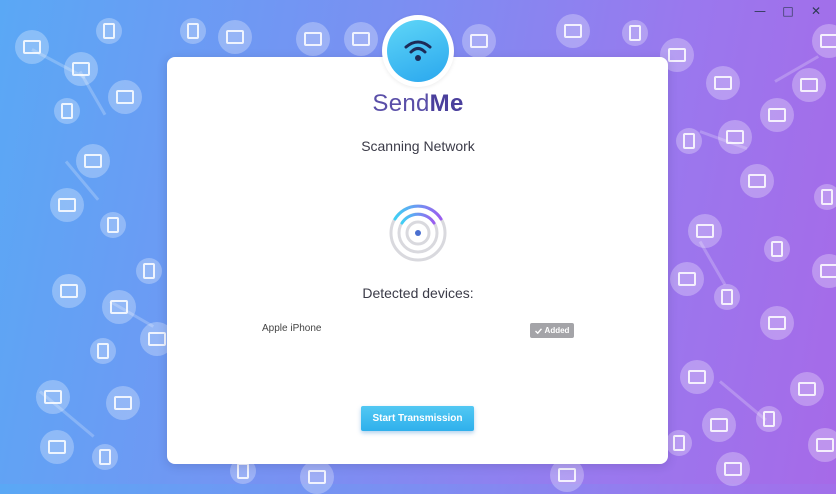 This screenshot has height=494, width=836. I want to click on brand-part-me: Me, so click(446, 103).